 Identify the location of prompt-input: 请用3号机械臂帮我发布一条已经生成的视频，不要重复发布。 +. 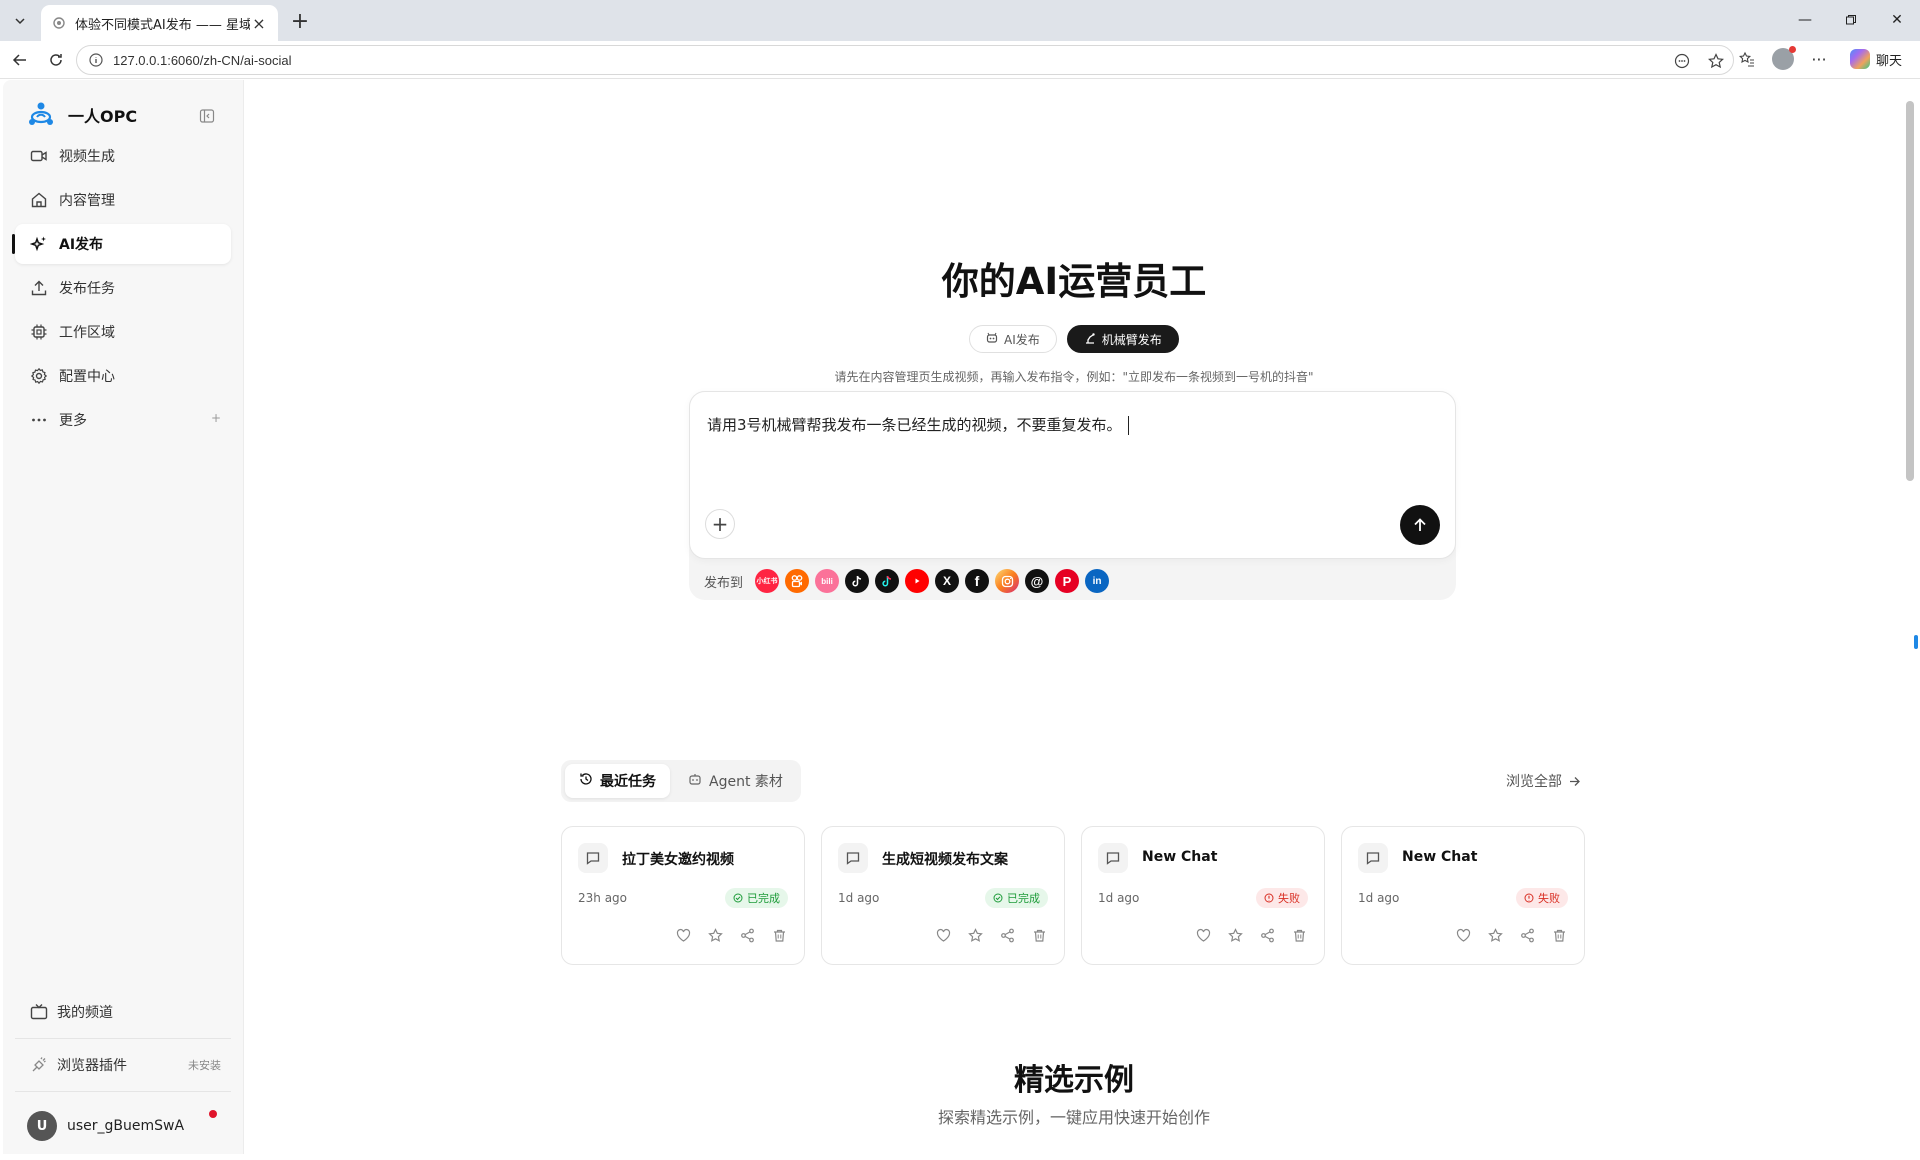
(1072, 475).